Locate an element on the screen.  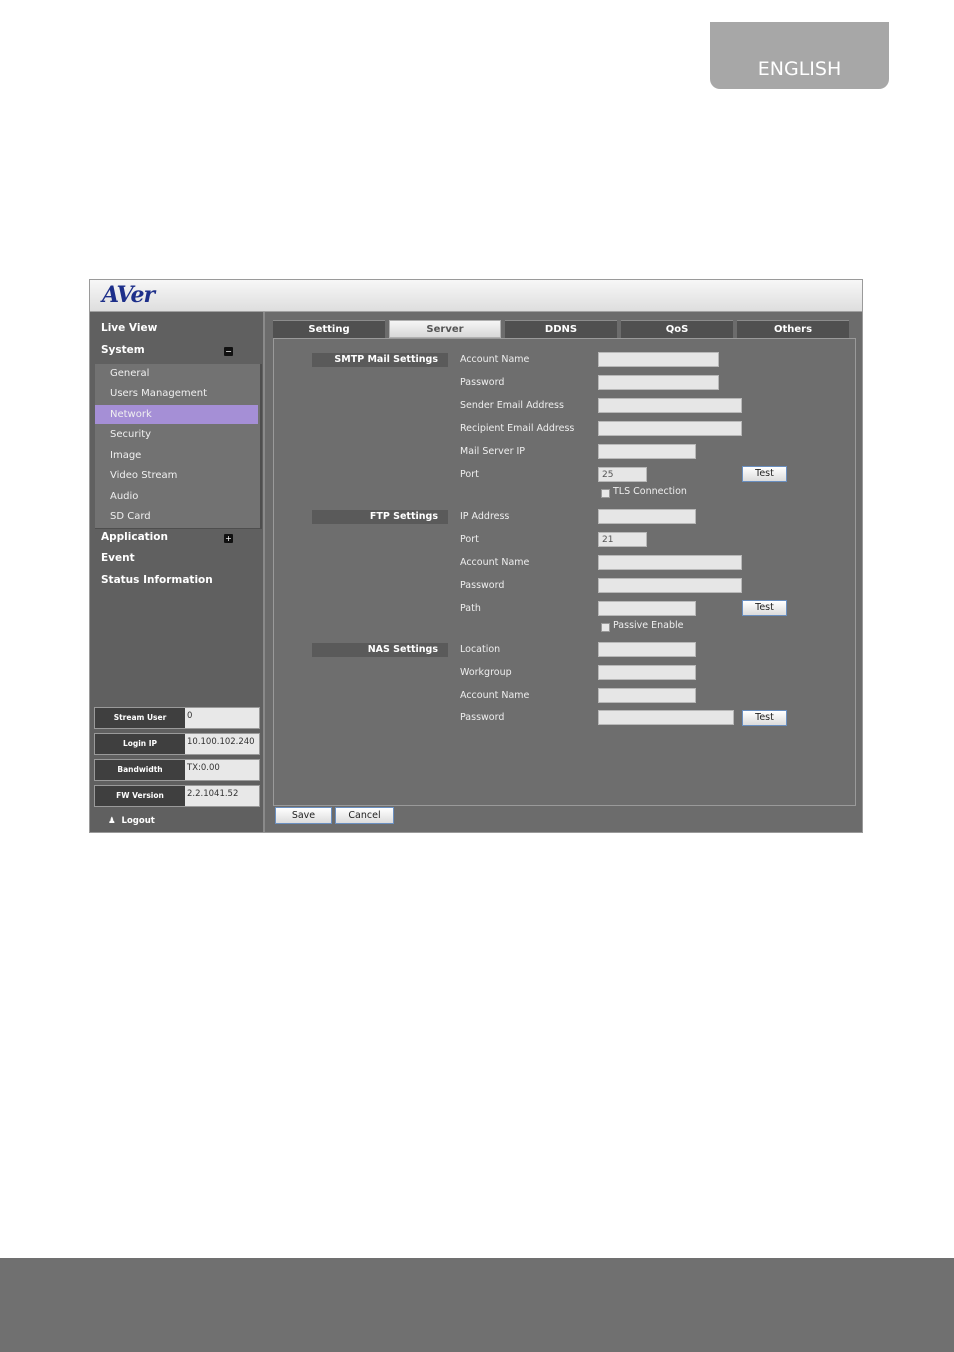
smtp-server-ip-input is located at coordinates (647, 451).